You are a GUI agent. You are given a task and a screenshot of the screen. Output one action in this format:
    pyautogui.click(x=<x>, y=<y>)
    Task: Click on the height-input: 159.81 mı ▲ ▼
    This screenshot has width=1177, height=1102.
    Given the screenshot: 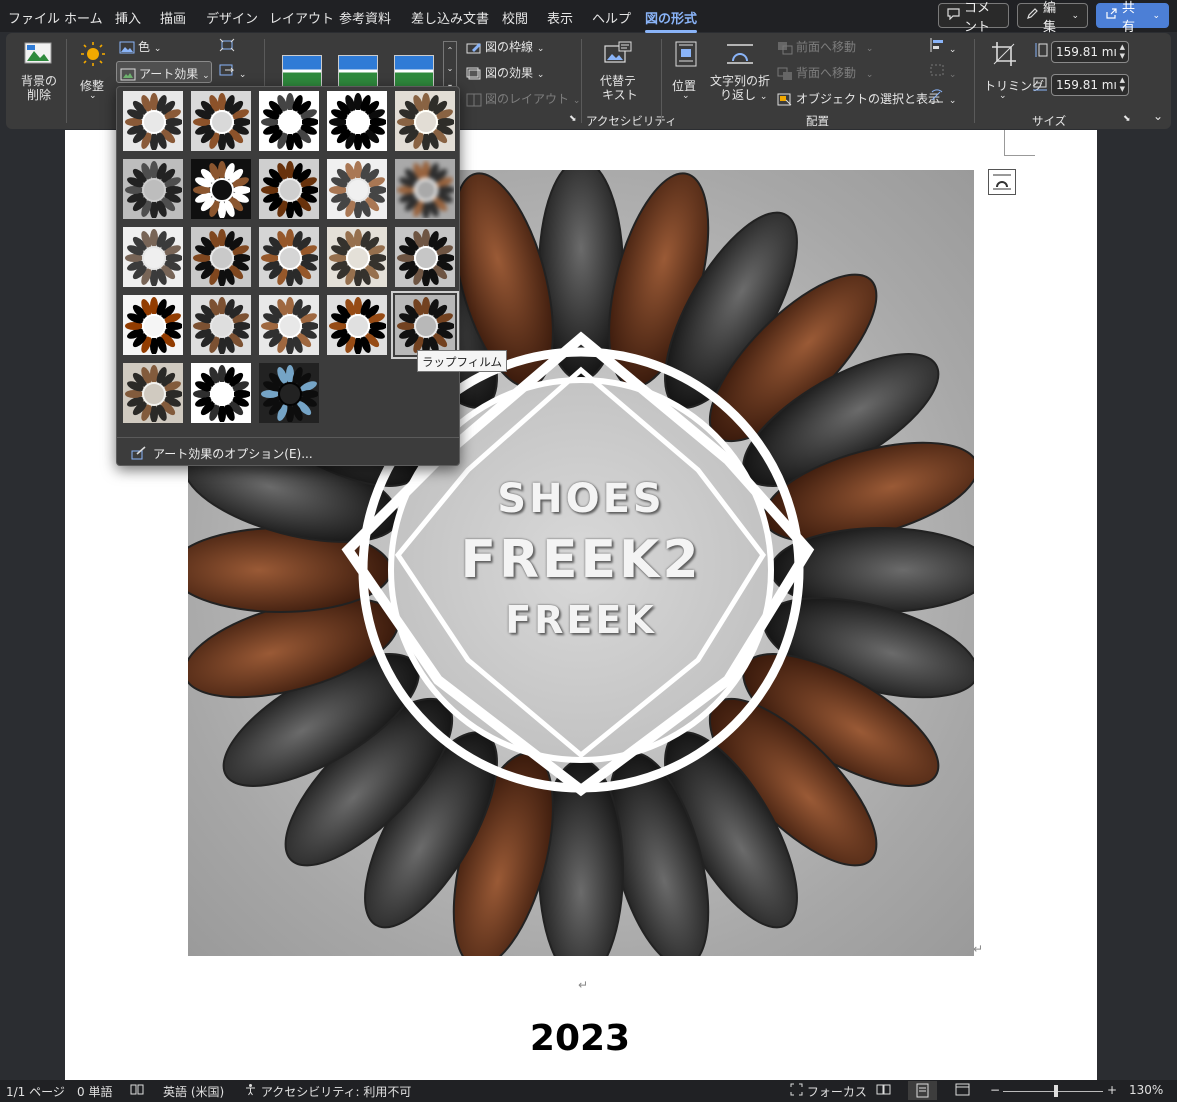 What is the action you would take?
    pyautogui.click(x=1090, y=52)
    